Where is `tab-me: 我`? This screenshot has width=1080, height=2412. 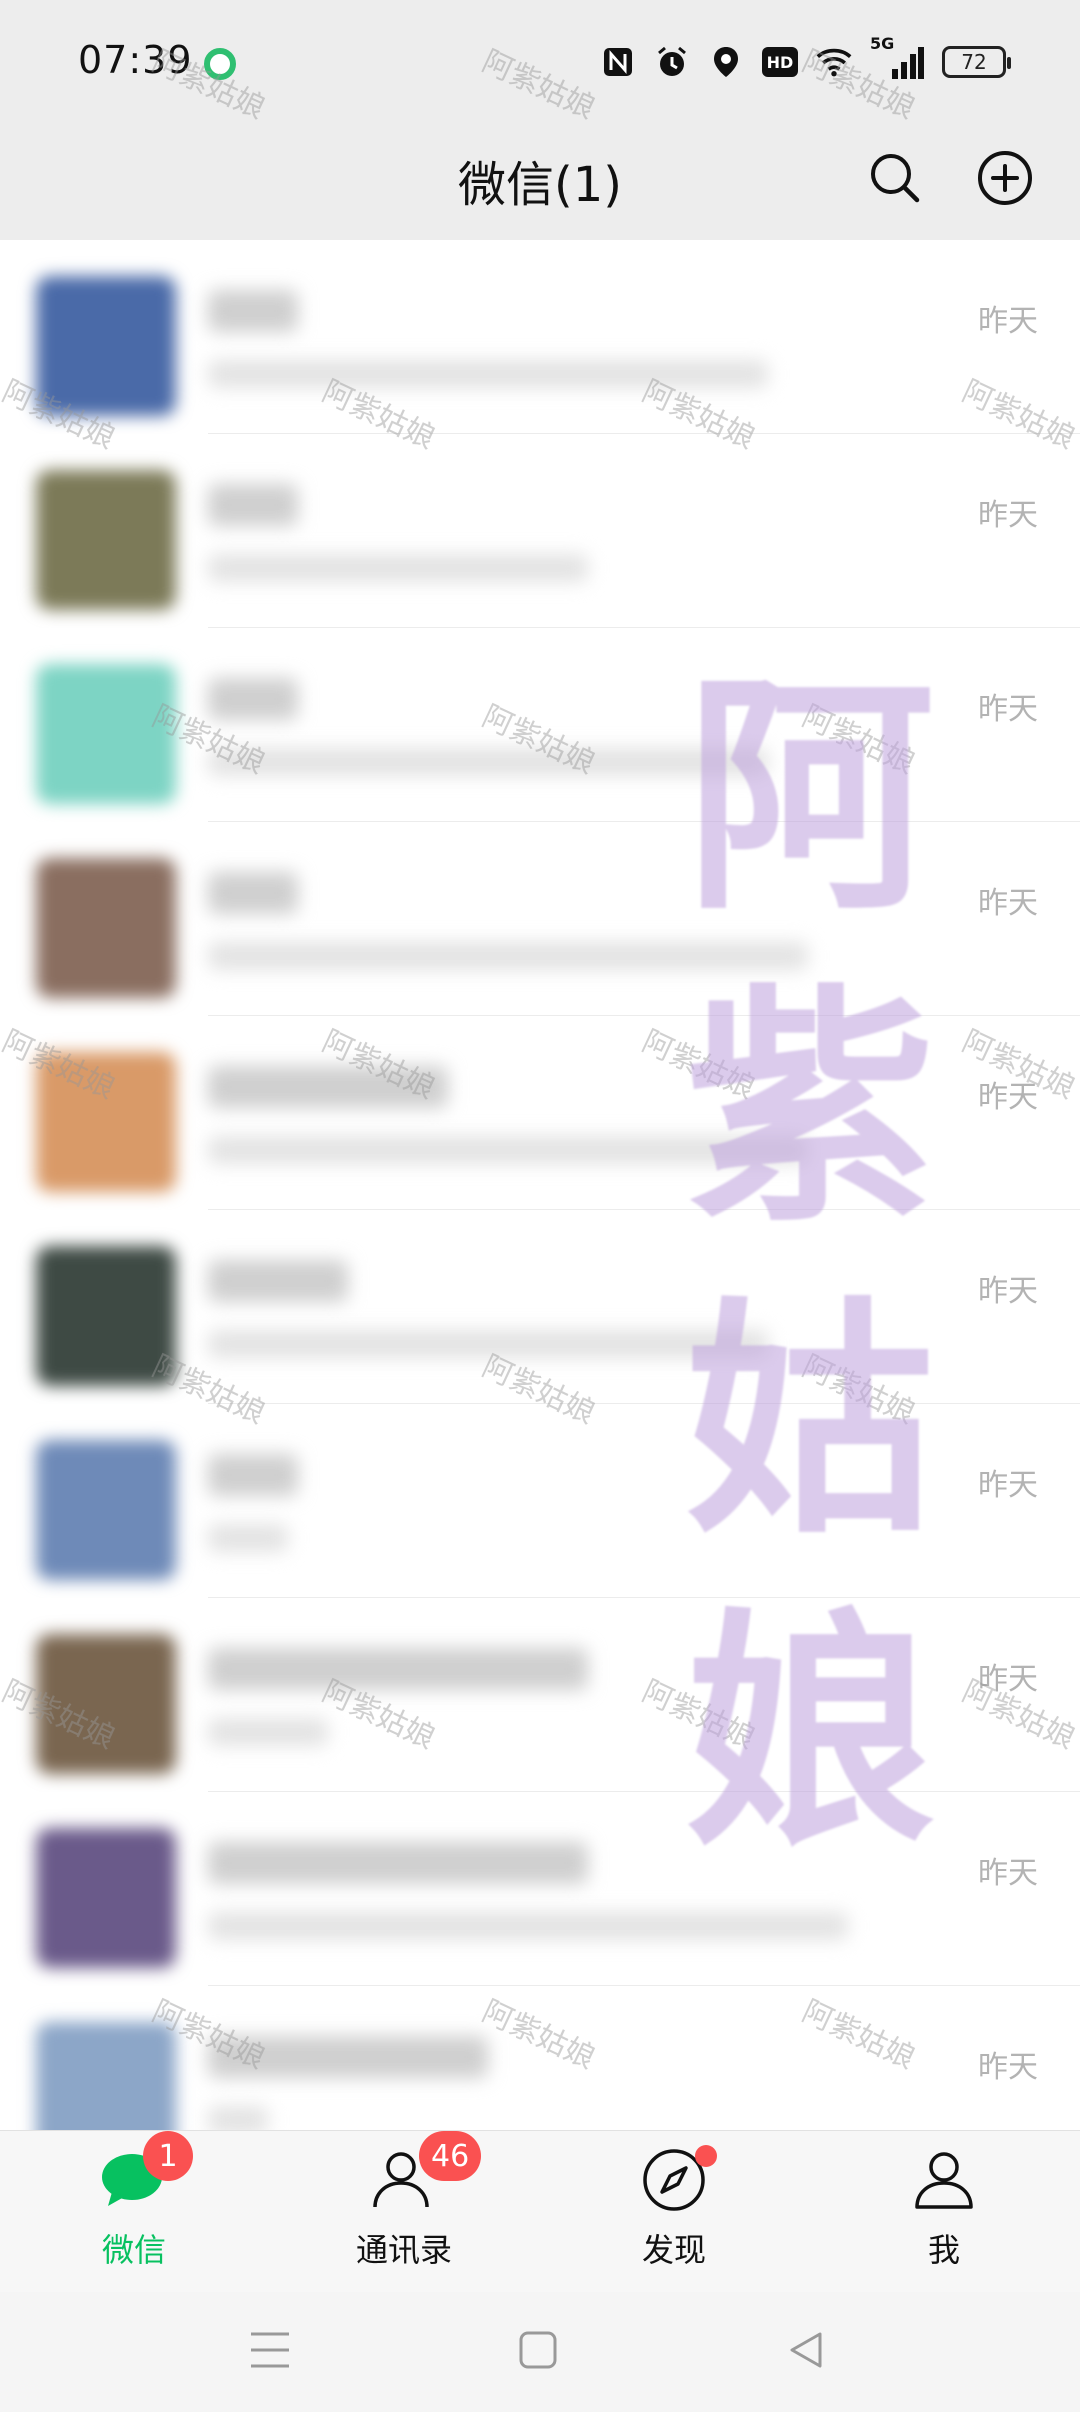
tab-me: 我 is located at coordinates (944, 2215).